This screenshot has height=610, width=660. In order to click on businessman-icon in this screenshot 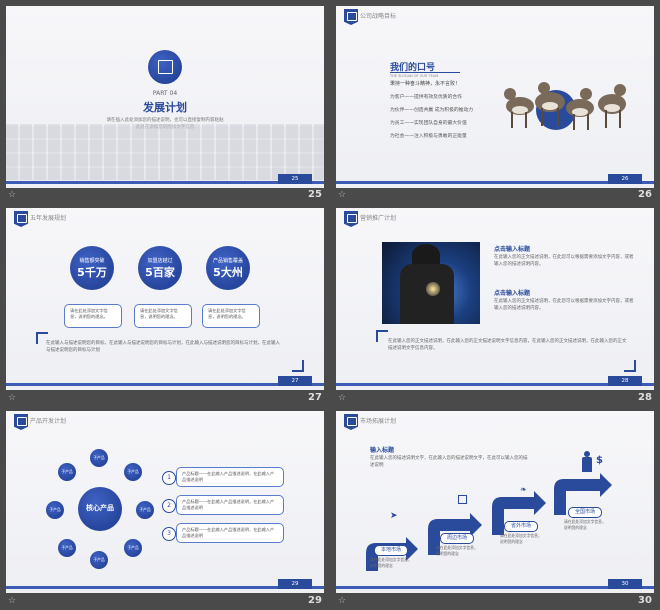, I will do `click(587, 462)`.